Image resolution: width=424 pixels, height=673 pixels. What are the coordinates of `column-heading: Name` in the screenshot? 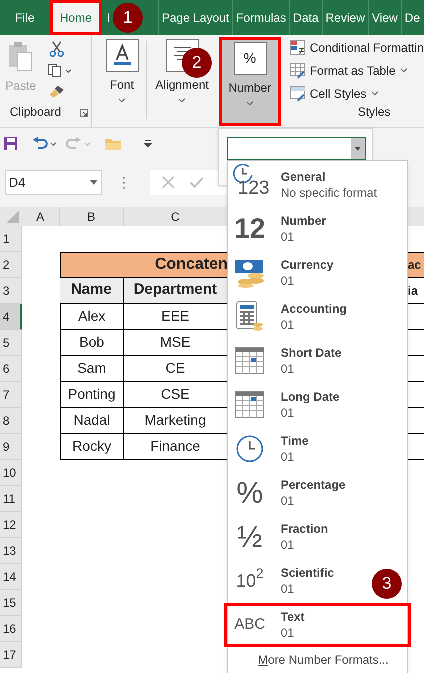 It's located at (92, 291).